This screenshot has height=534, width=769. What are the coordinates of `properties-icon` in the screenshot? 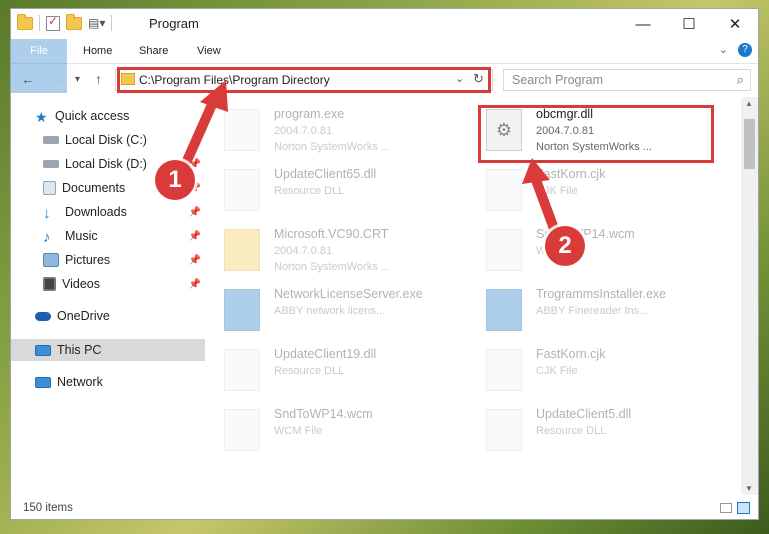 It's located at (53, 22).